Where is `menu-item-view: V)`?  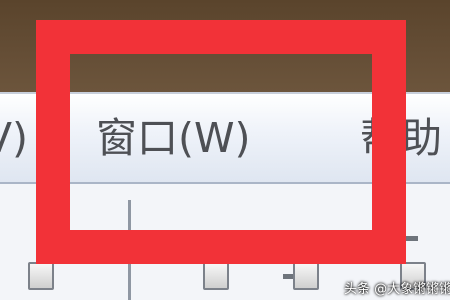 menu-item-view: V) is located at coordinates (14, 138).